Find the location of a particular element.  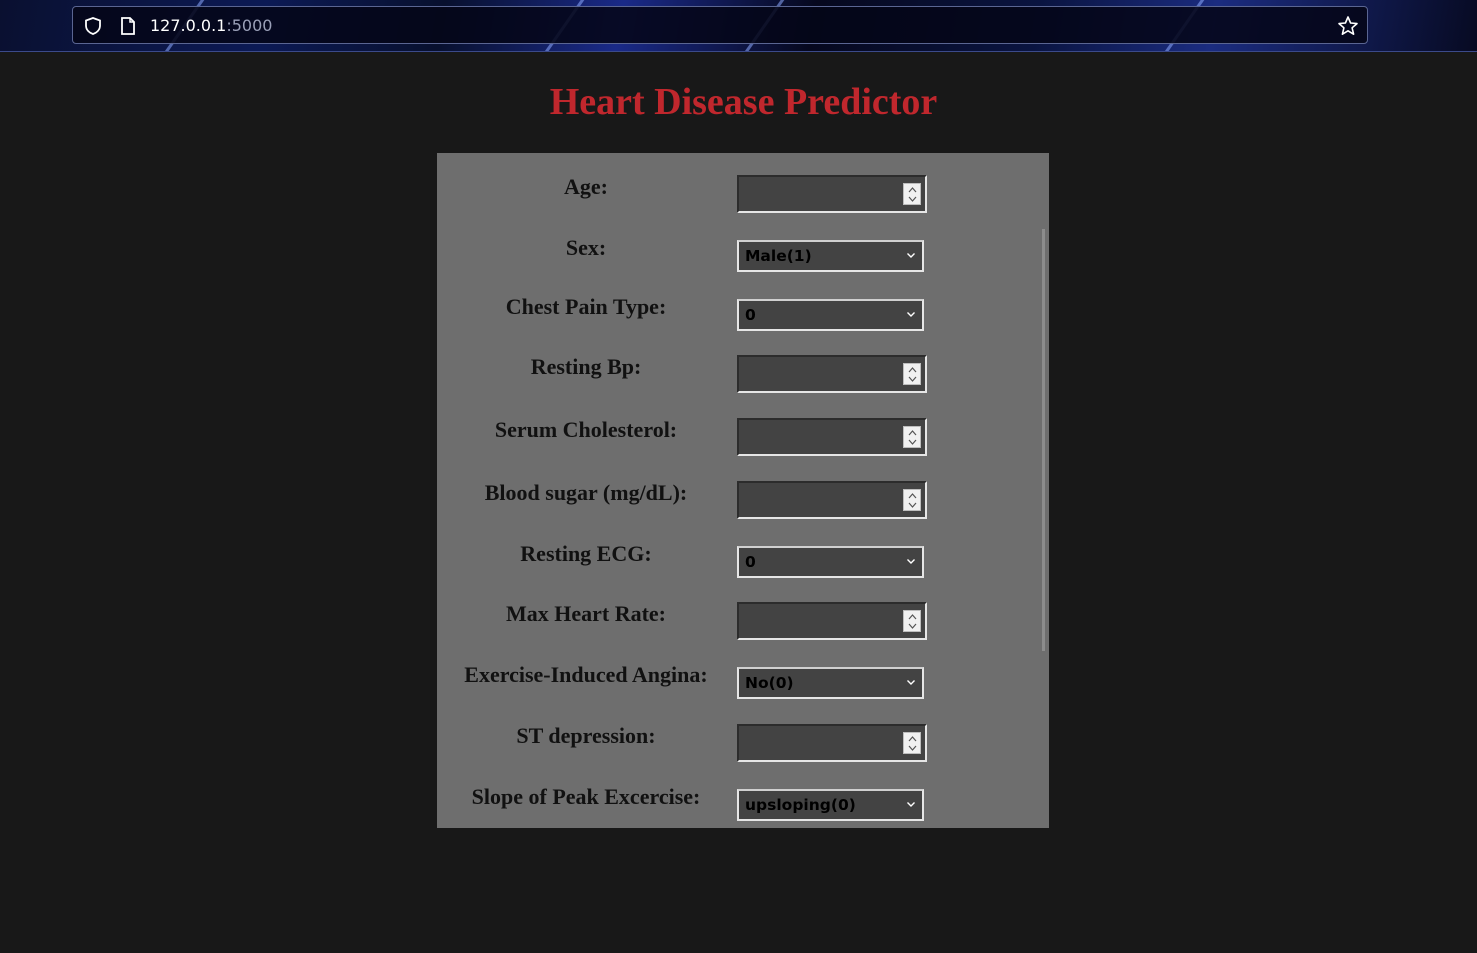

url-host: 127.0.0.1 is located at coordinates (188, 25).